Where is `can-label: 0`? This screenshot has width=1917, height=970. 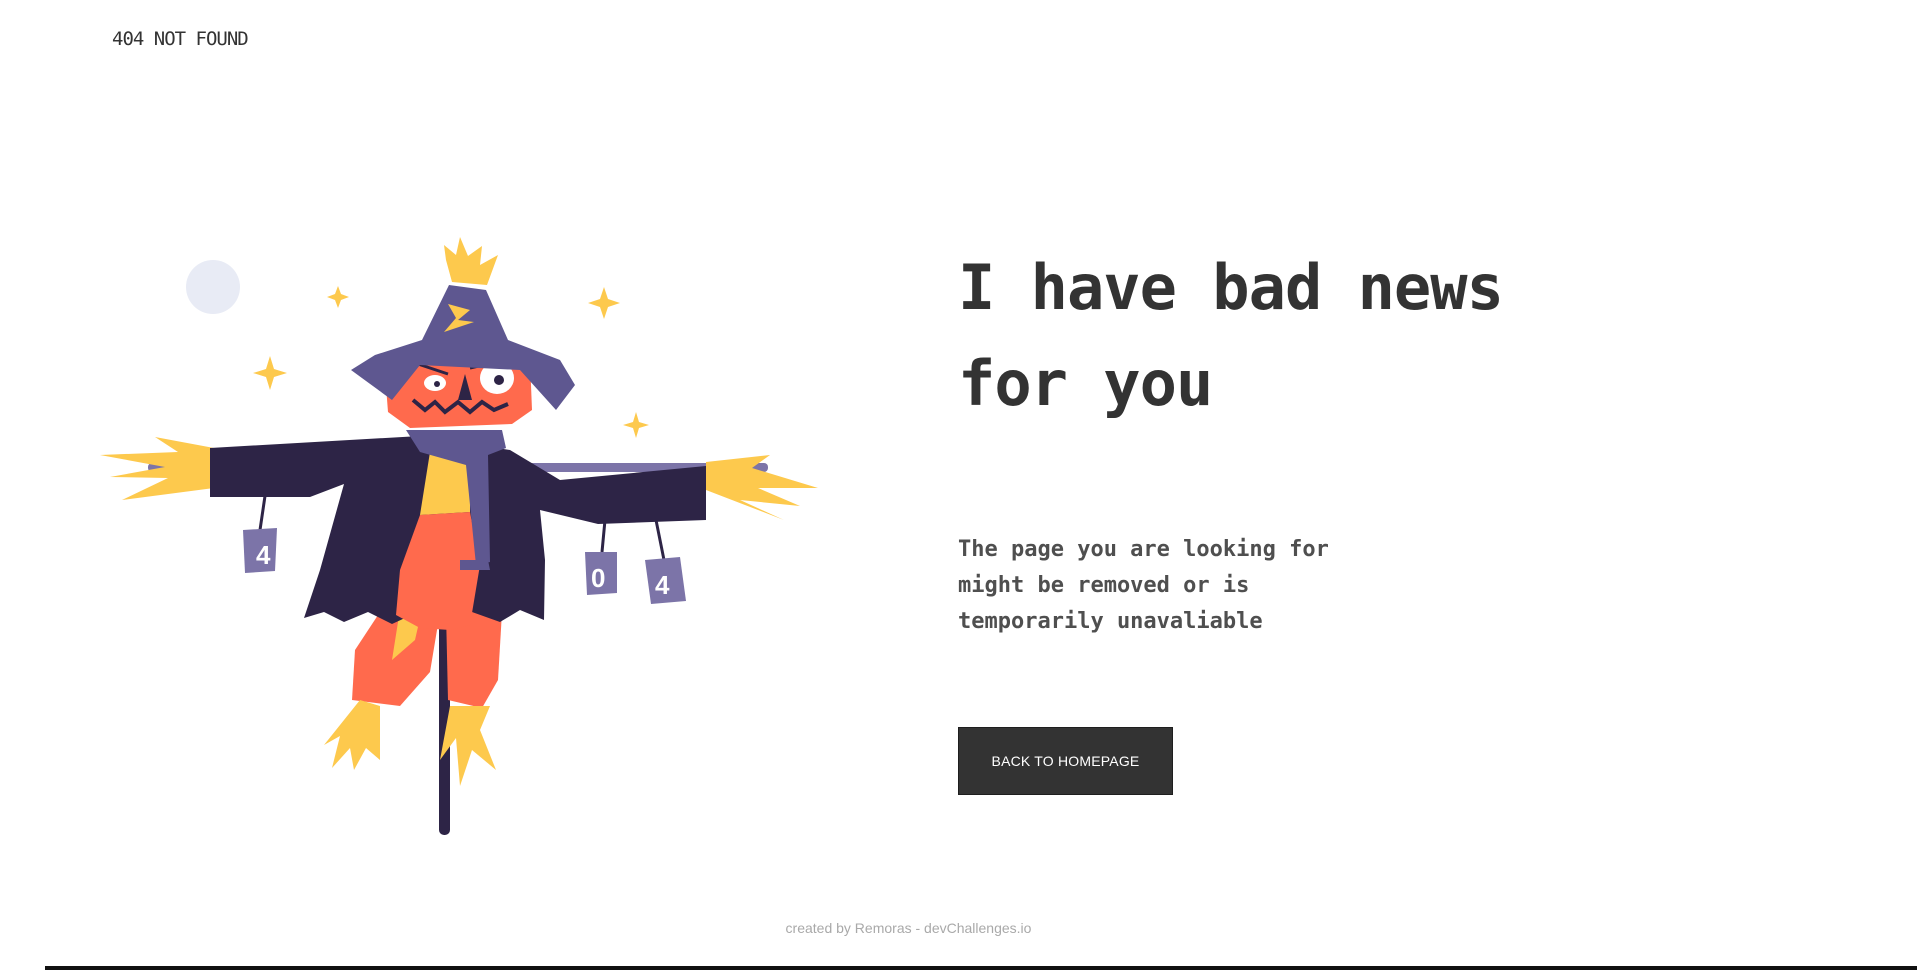
can-label: 0 is located at coordinates (598, 578).